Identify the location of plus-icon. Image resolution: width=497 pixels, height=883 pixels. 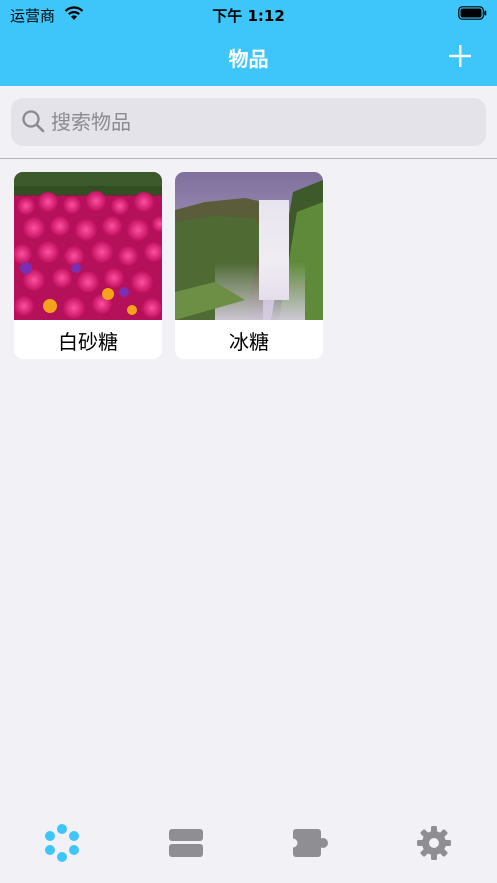
(460, 56).